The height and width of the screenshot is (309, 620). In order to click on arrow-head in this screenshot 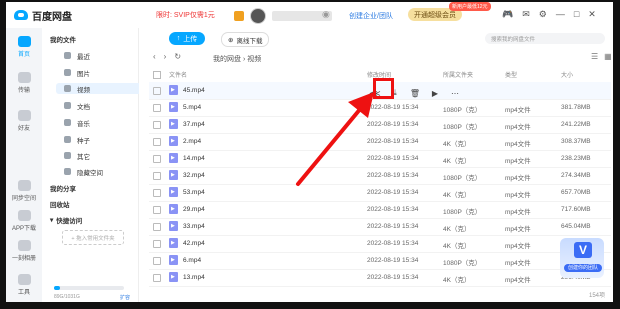, I will do `click(361, 105)`.